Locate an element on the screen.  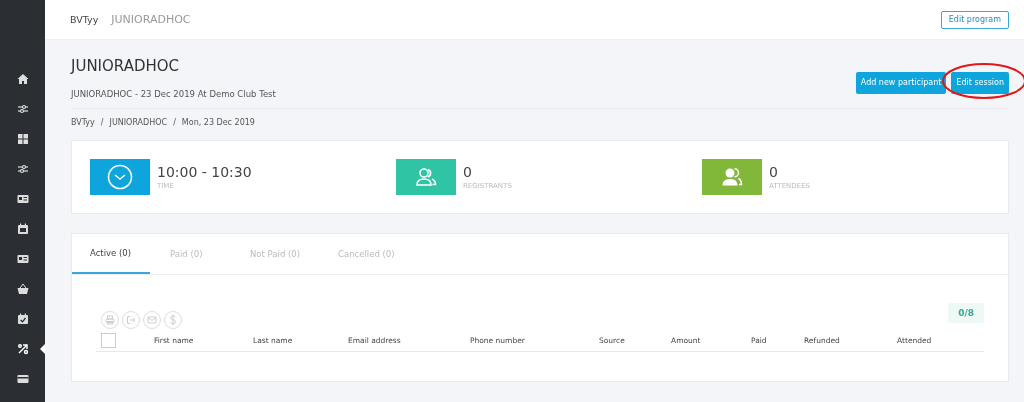
stat-value: 10:00 - 10:30 is located at coordinates (204, 172).